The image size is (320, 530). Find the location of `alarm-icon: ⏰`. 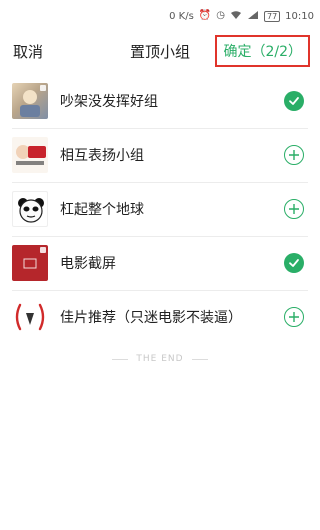

alarm-icon: ⏰ is located at coordinates (205, 15).